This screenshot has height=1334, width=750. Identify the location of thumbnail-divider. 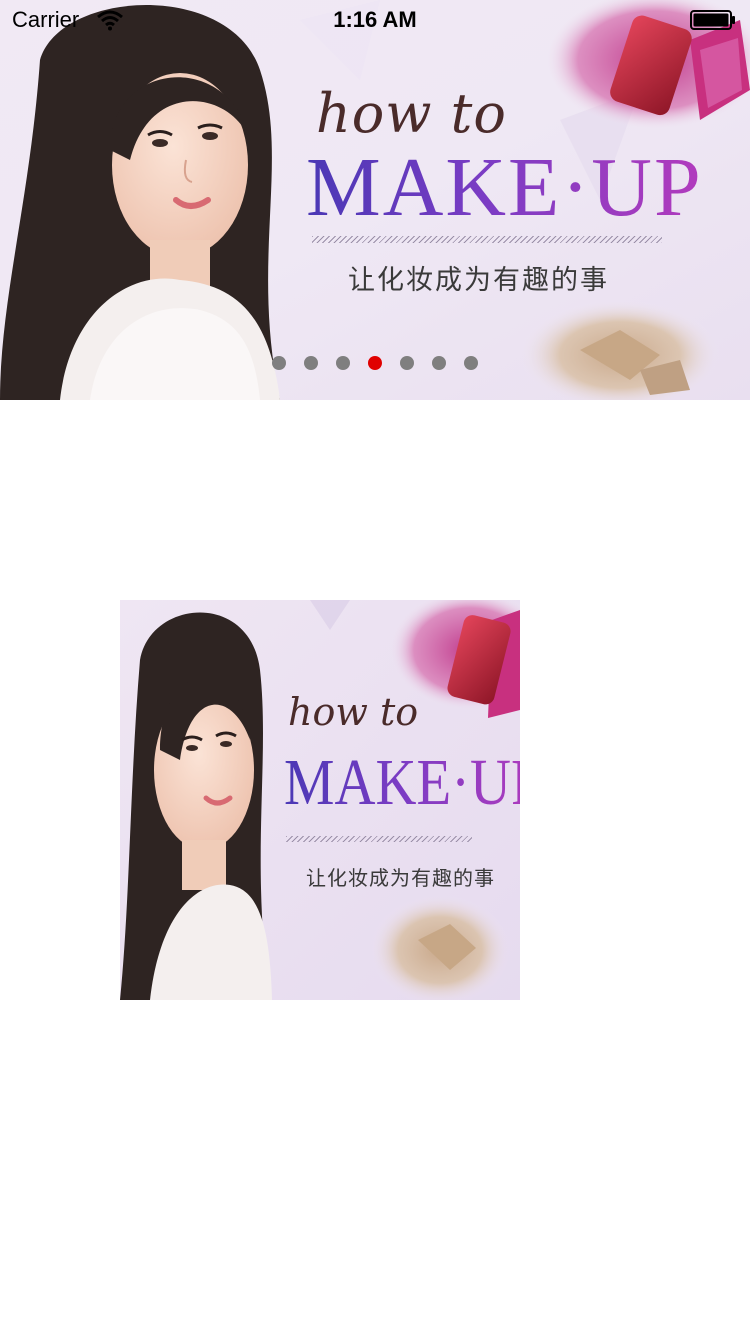
(379, 839).